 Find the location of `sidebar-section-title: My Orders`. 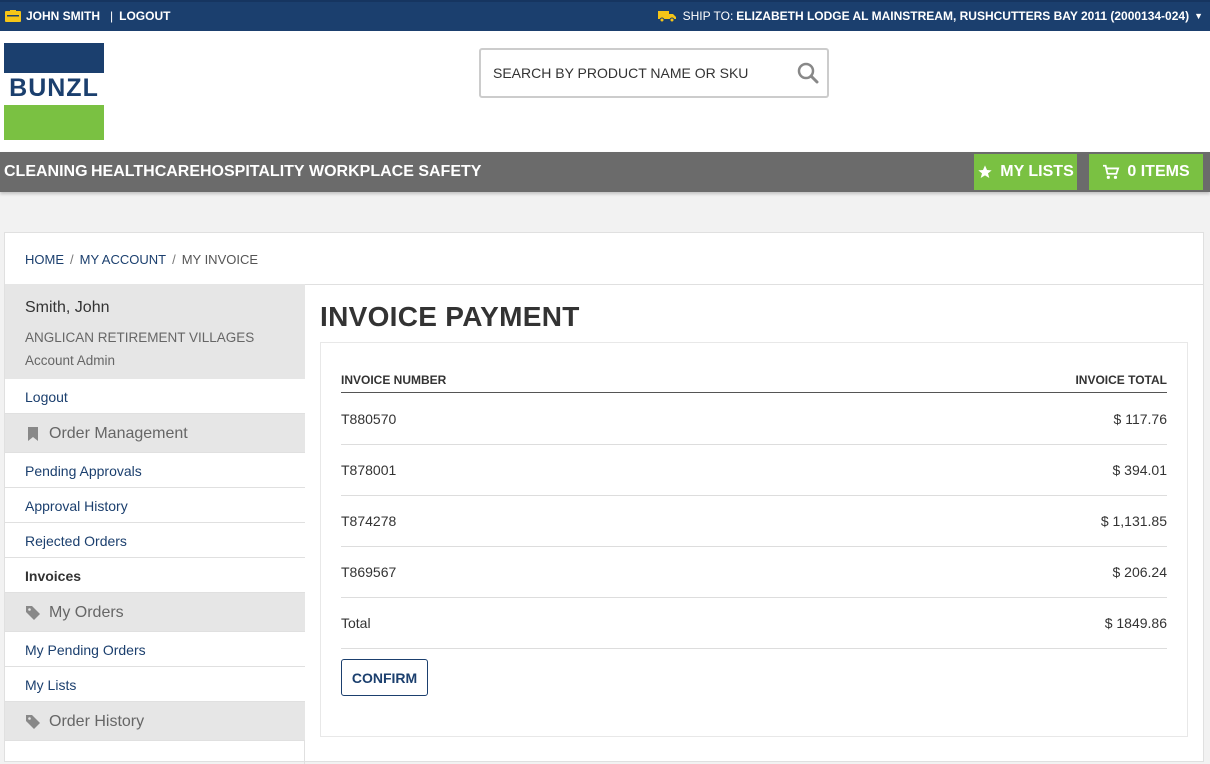

sidebar-section-title: My Orders is located at coordinates (86, 612).